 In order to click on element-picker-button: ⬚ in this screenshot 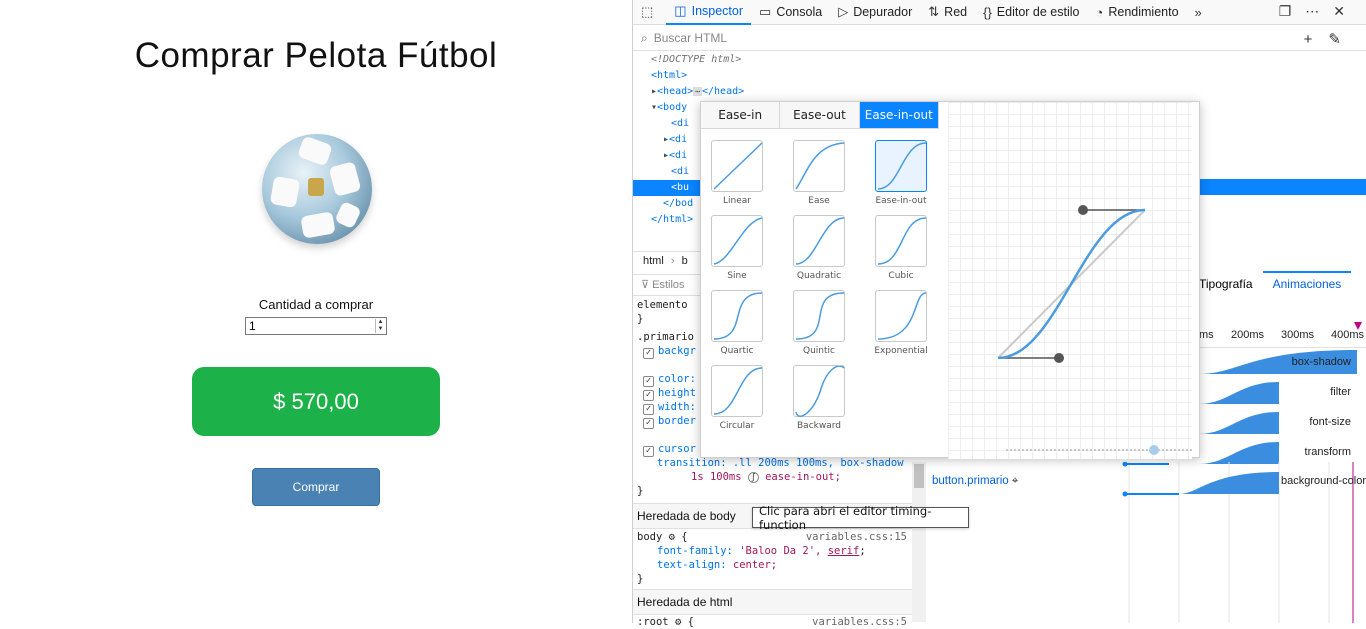, I will do `click(649, 12)`.